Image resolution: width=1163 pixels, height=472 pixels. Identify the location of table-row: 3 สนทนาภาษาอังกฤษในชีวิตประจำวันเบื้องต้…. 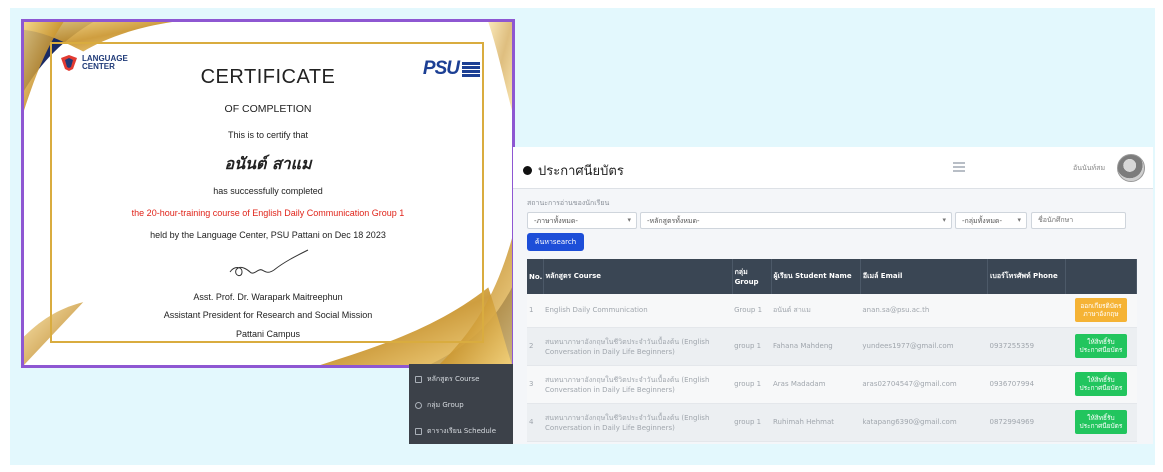
(832, 384).